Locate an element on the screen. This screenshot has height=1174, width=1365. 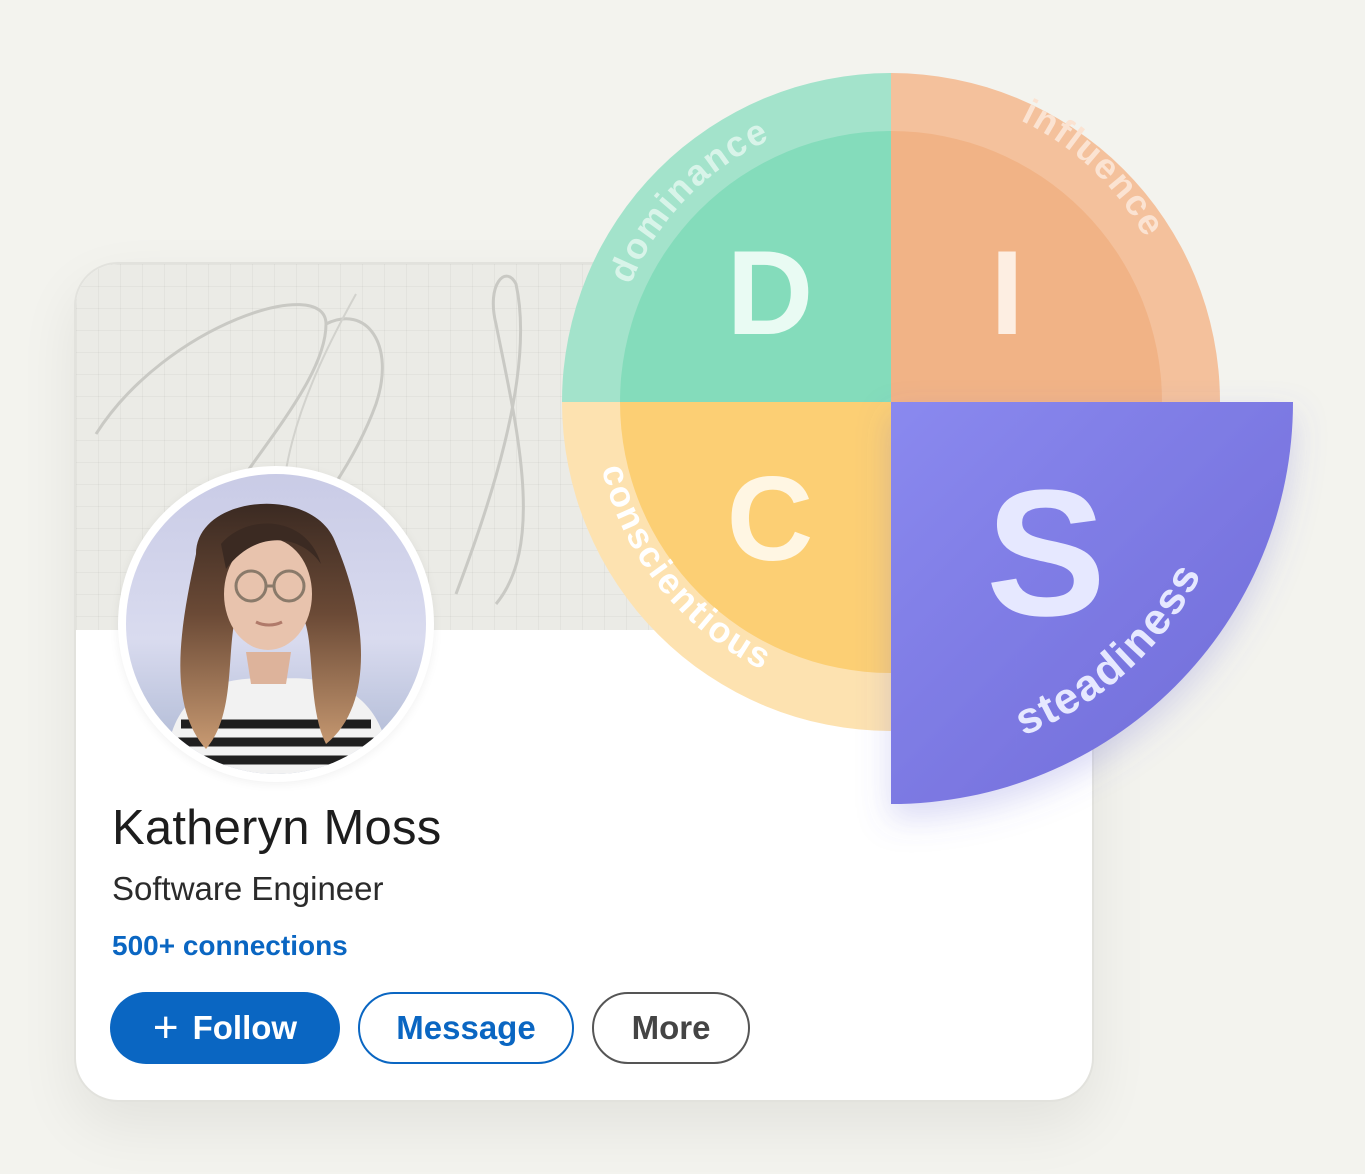
disc-quadrant-i: I influence is located at coordinates (1055, 237).